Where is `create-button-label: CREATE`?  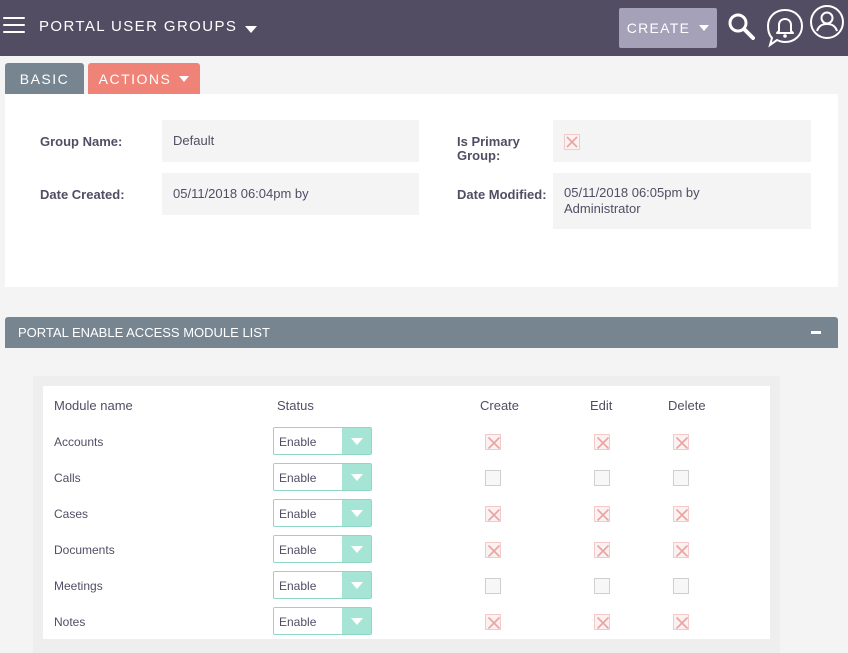 create-button-label: CREATE is located at coordinates (658, 28).